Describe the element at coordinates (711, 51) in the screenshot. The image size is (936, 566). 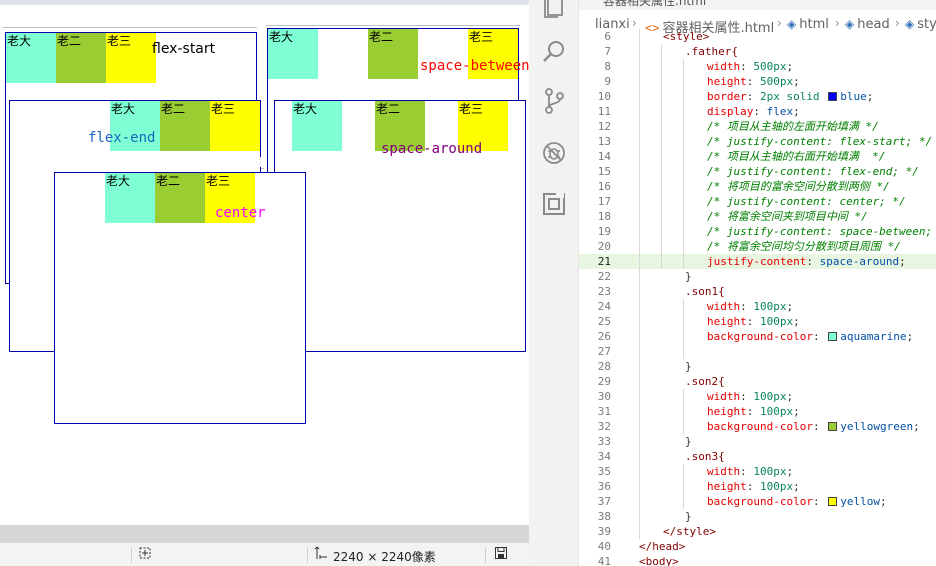
I see `code-text: .father{` at that location.